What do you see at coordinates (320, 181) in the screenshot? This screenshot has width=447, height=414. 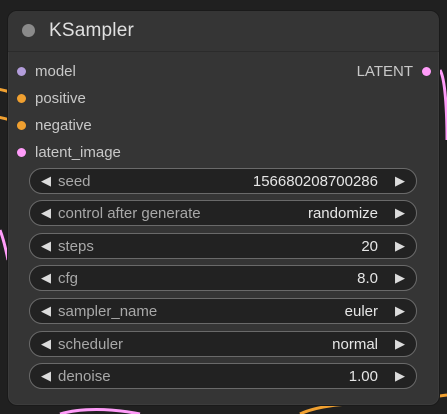 I see `widget-value: 156680208700286` at bounding box center [320, 181].